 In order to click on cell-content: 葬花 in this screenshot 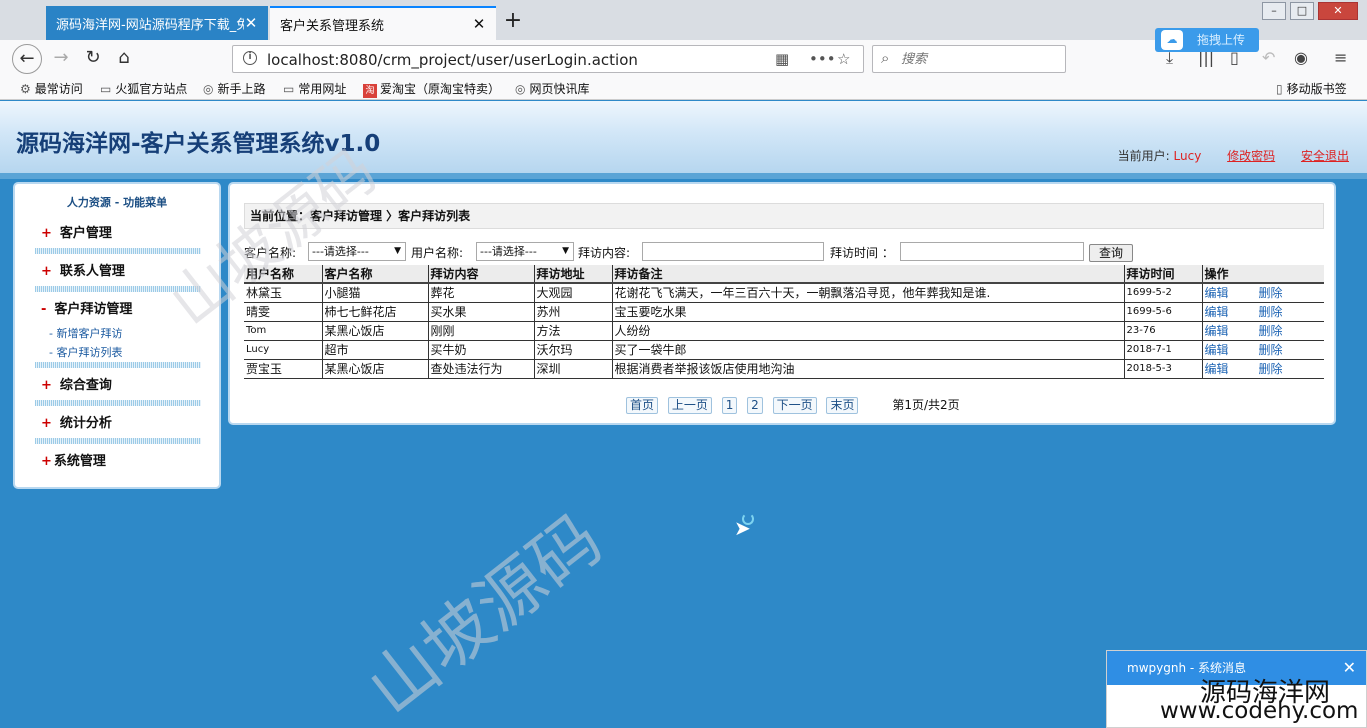, I will do `click(481, 293)`.